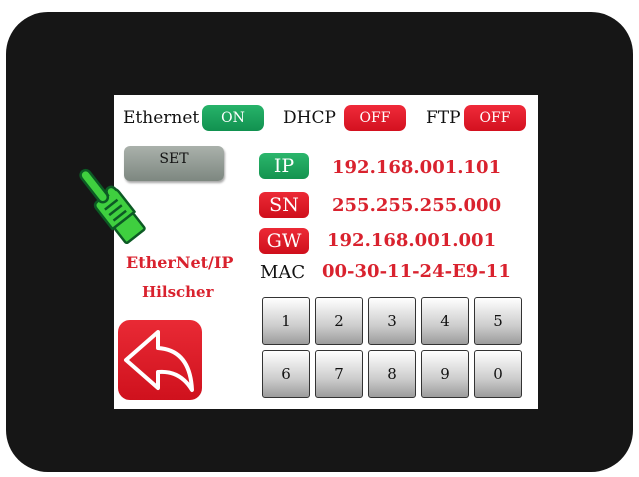 This screenshot has width=639, height=477. What do you see at coordinates (283, 272) in the screenshot?
I see `mac-label: MAC` at bounding box center [283, 272].